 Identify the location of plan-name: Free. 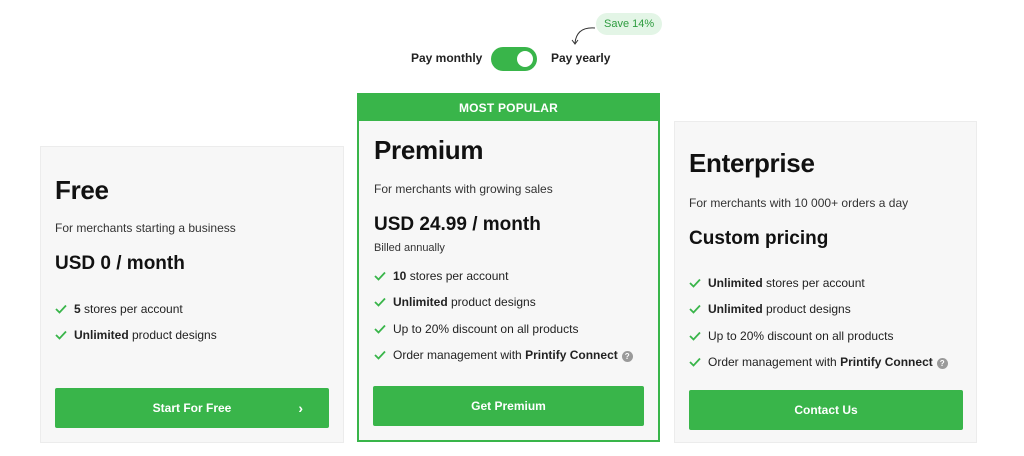
(82, 190).